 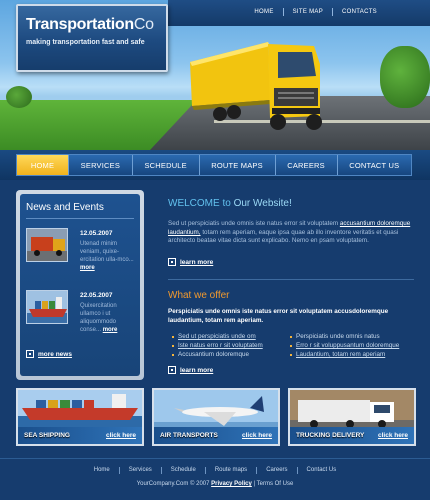 What do you see at coordinates (184, 470) in the screenshot?
I see `footer-nav-schedule: Schedule` at bounding box center [184, 470].